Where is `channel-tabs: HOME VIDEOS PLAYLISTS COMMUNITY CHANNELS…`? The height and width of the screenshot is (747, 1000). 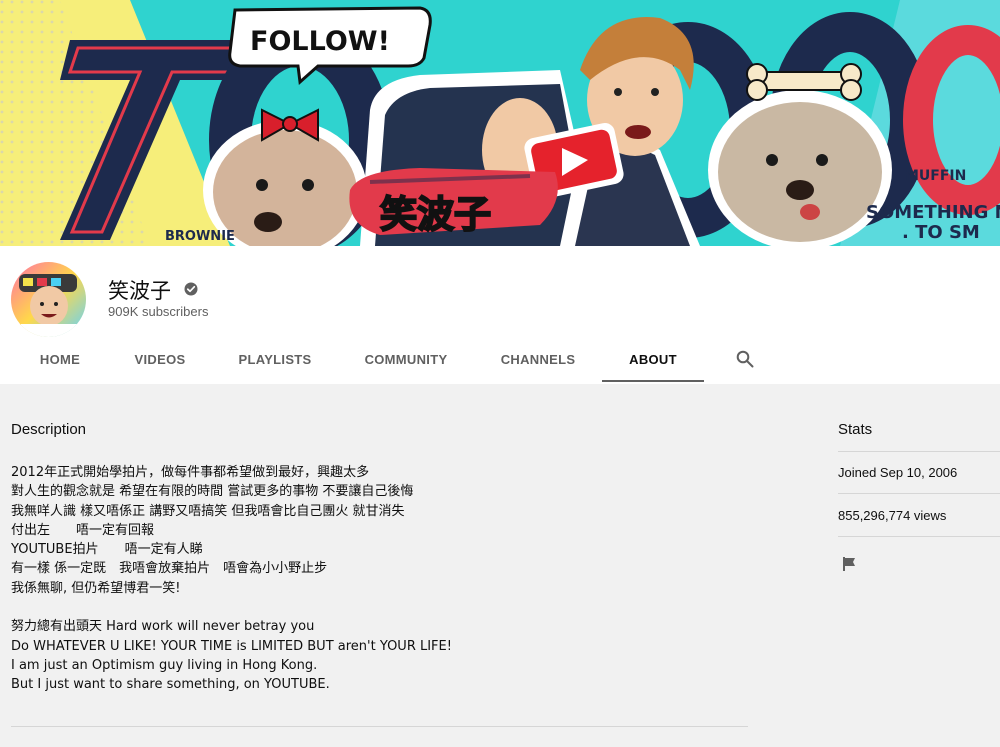 channel-tabs: HOME VIDEOS PLAYLISTS COMMUNITY CHANNELS… is located at coordinates (500, 360).